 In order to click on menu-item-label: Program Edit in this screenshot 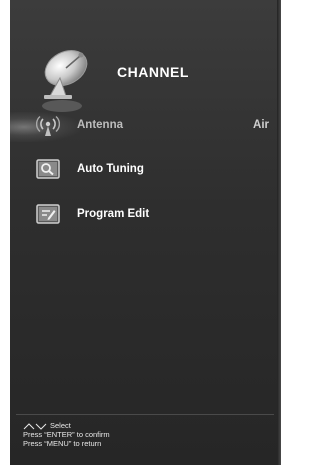, I will do `click(113, 214)`.